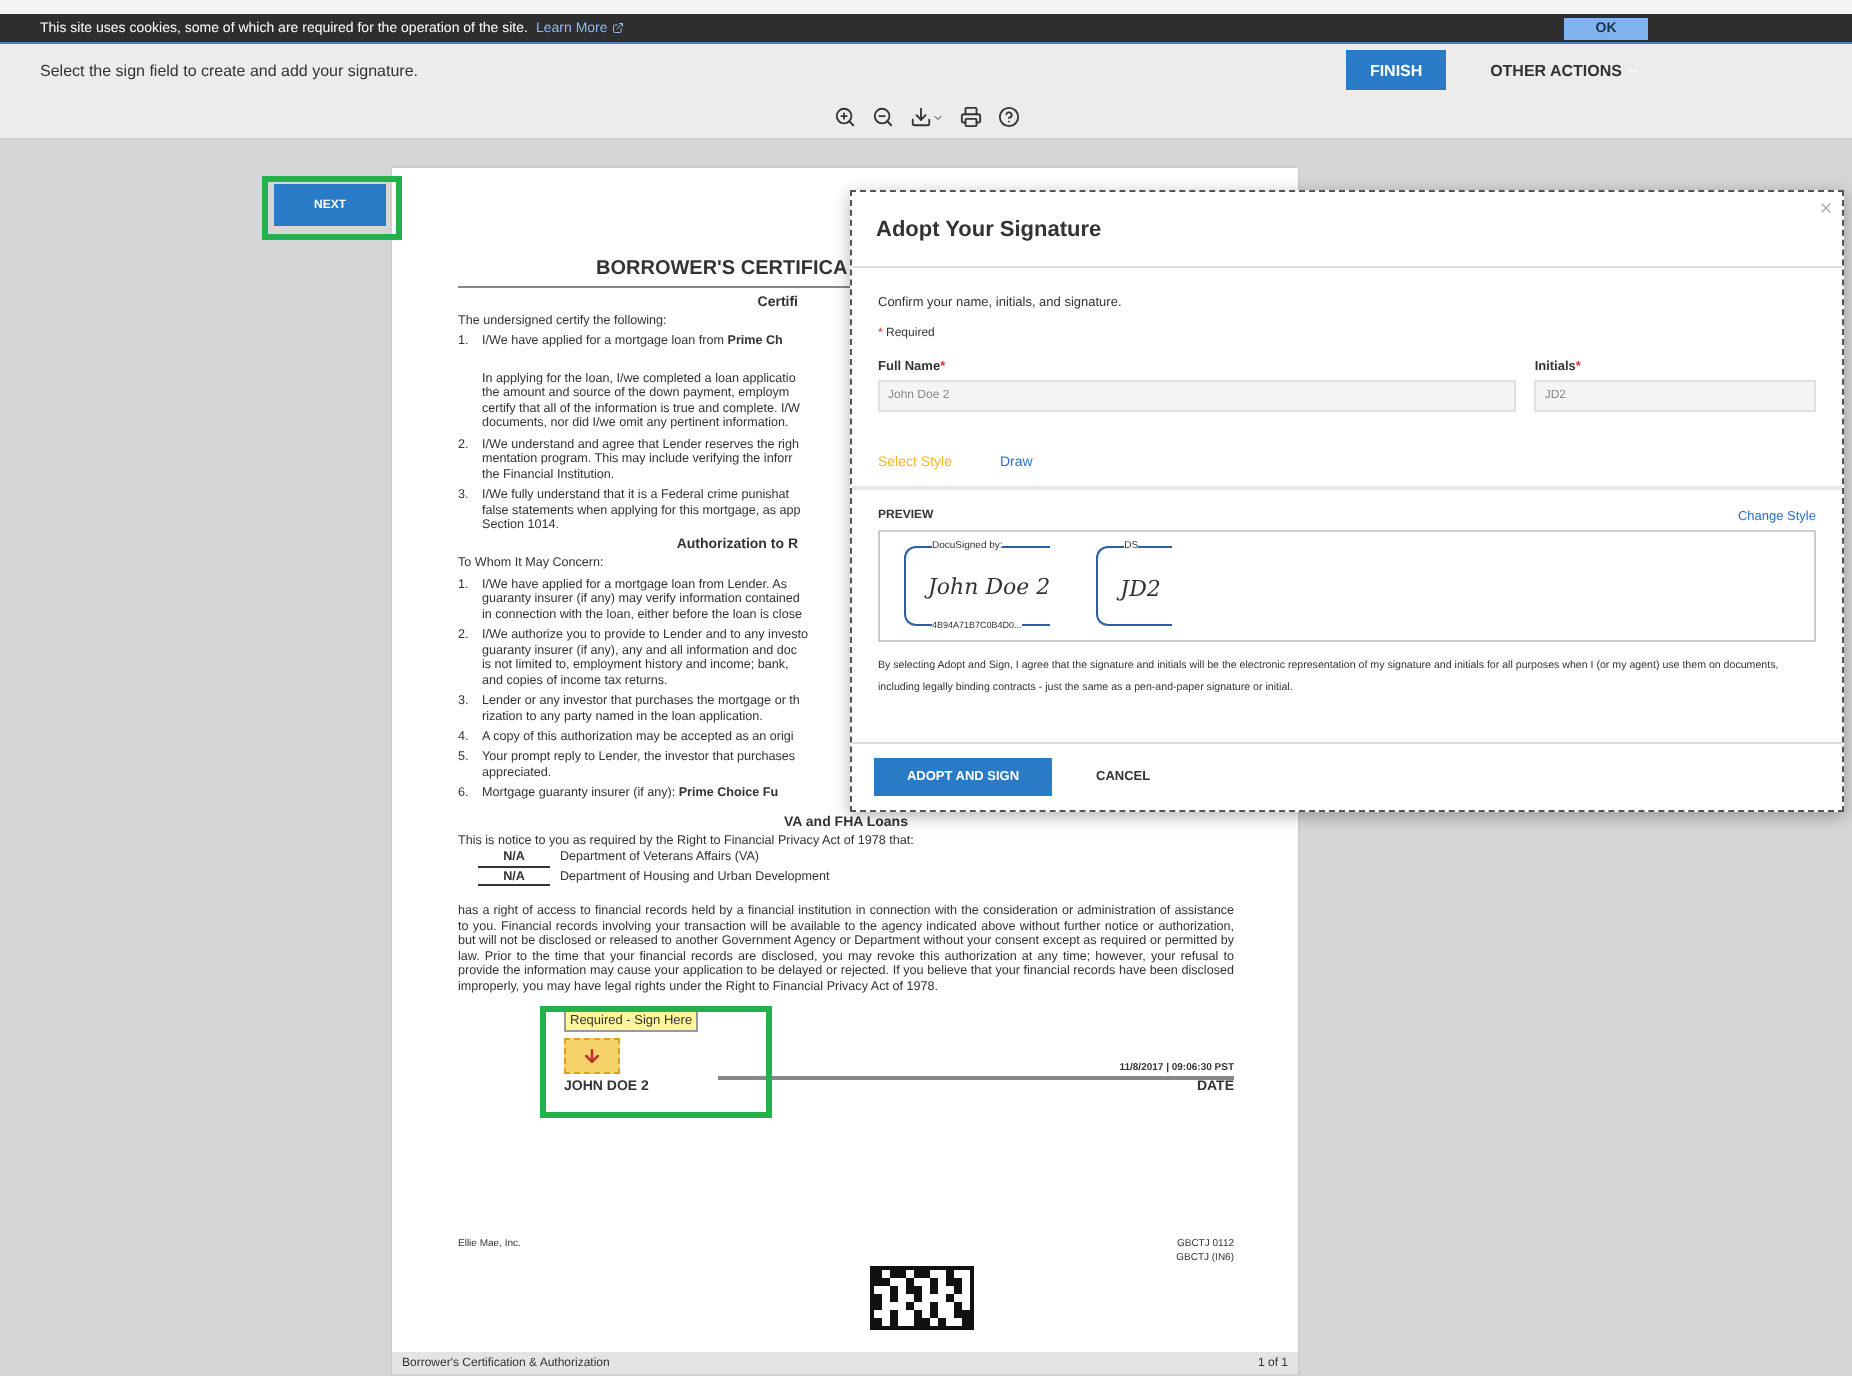  What do you see at coordinates (922, 1298) in the screenshot?
I see `barcode-drawing` at bounding box center [922, 1298].